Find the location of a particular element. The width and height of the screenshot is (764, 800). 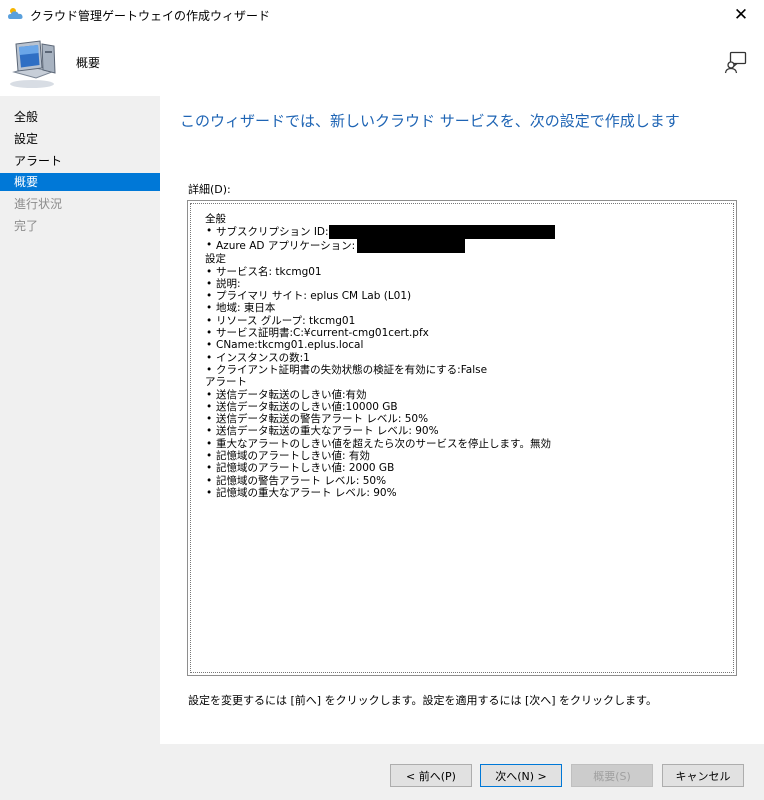

step-alerts: アラート is located at coordinates (80, 161).